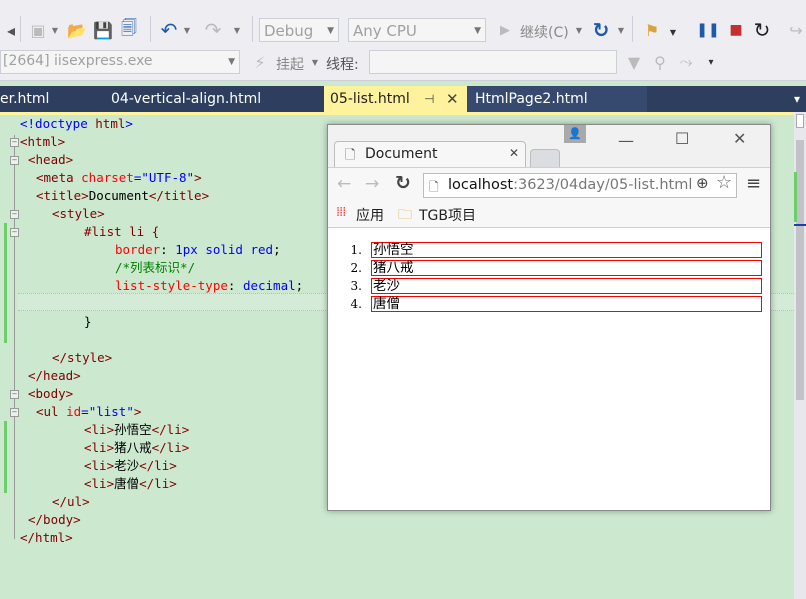  Describe the element at coordinates (127, 465) in the screenshot. I see `code-token: 老沙` at that location.